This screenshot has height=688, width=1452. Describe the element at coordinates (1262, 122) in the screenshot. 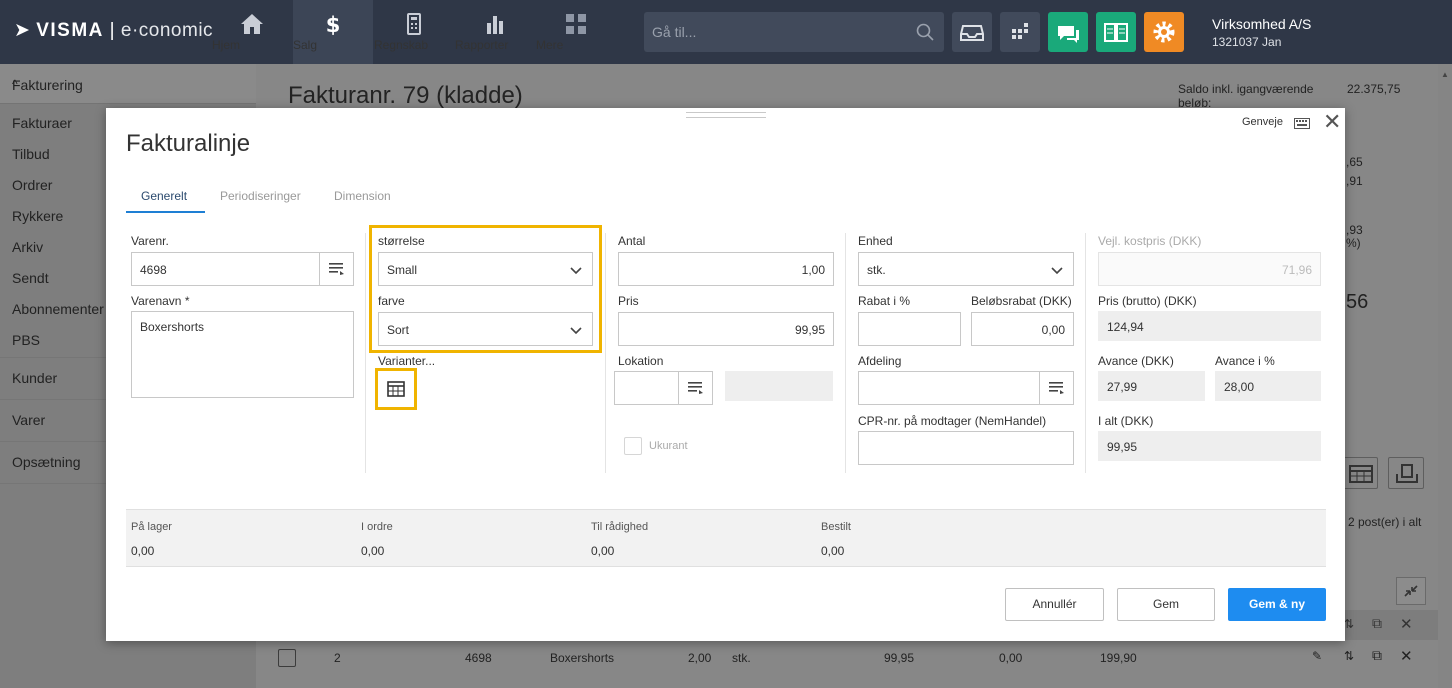

I see `shortcuts-link: Genveje` at that location.